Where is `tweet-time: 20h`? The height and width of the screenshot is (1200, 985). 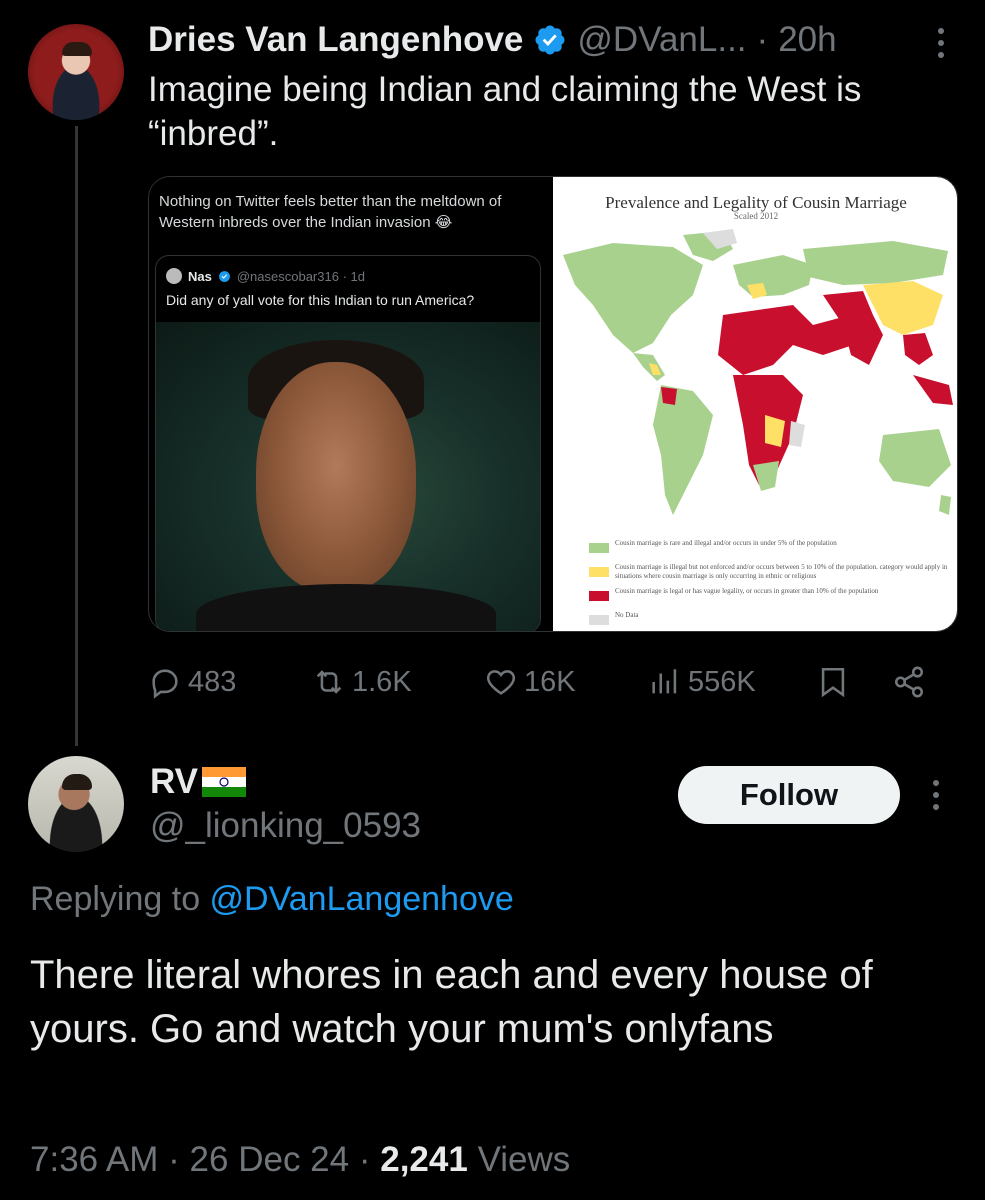 tweet-time: 20h is located at coordinates (807, 40).